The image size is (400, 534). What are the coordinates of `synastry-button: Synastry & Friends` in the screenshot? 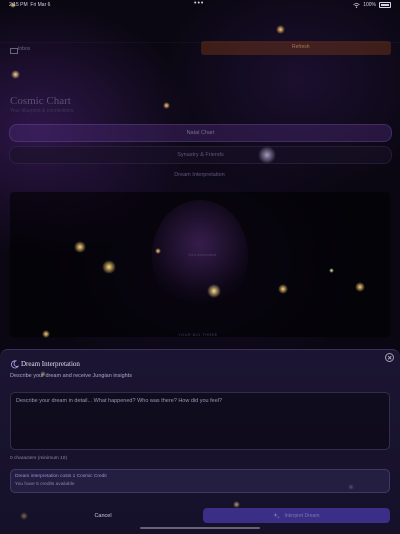 It's located at (200, 155).